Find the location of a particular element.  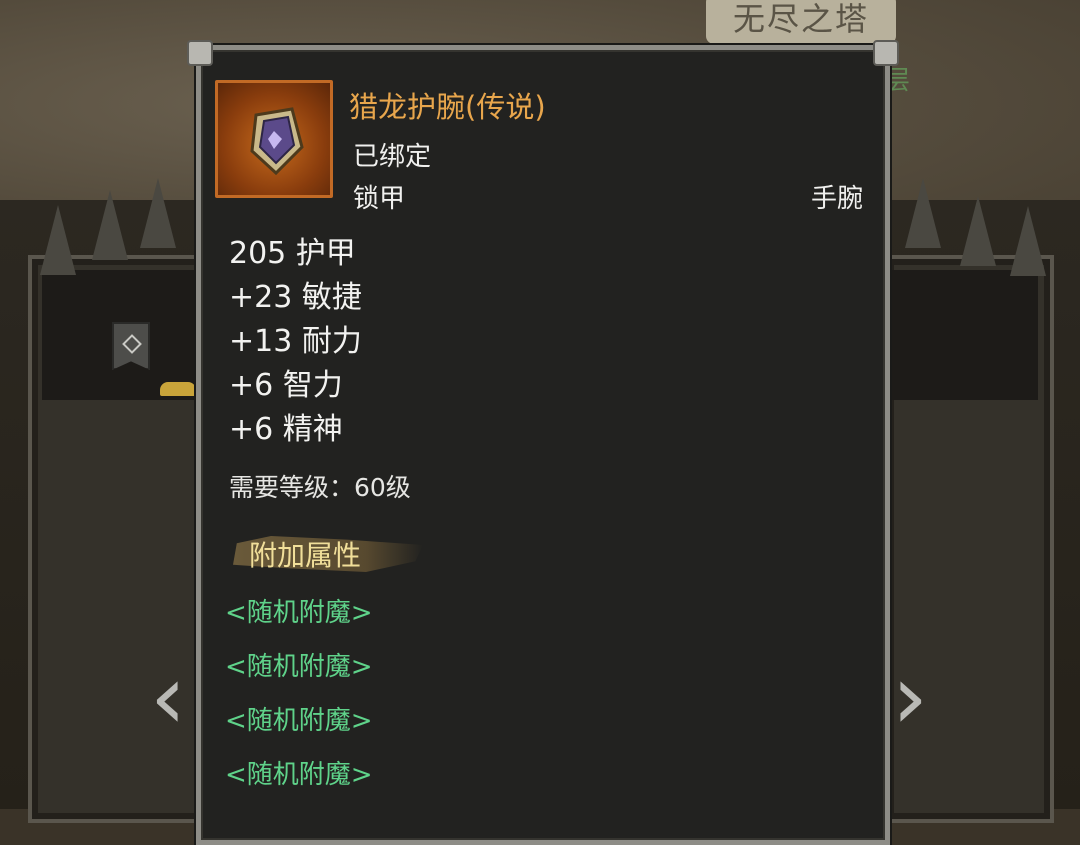

bonus-attributes-header: 附加属性 is located at coordinates (328, 554).